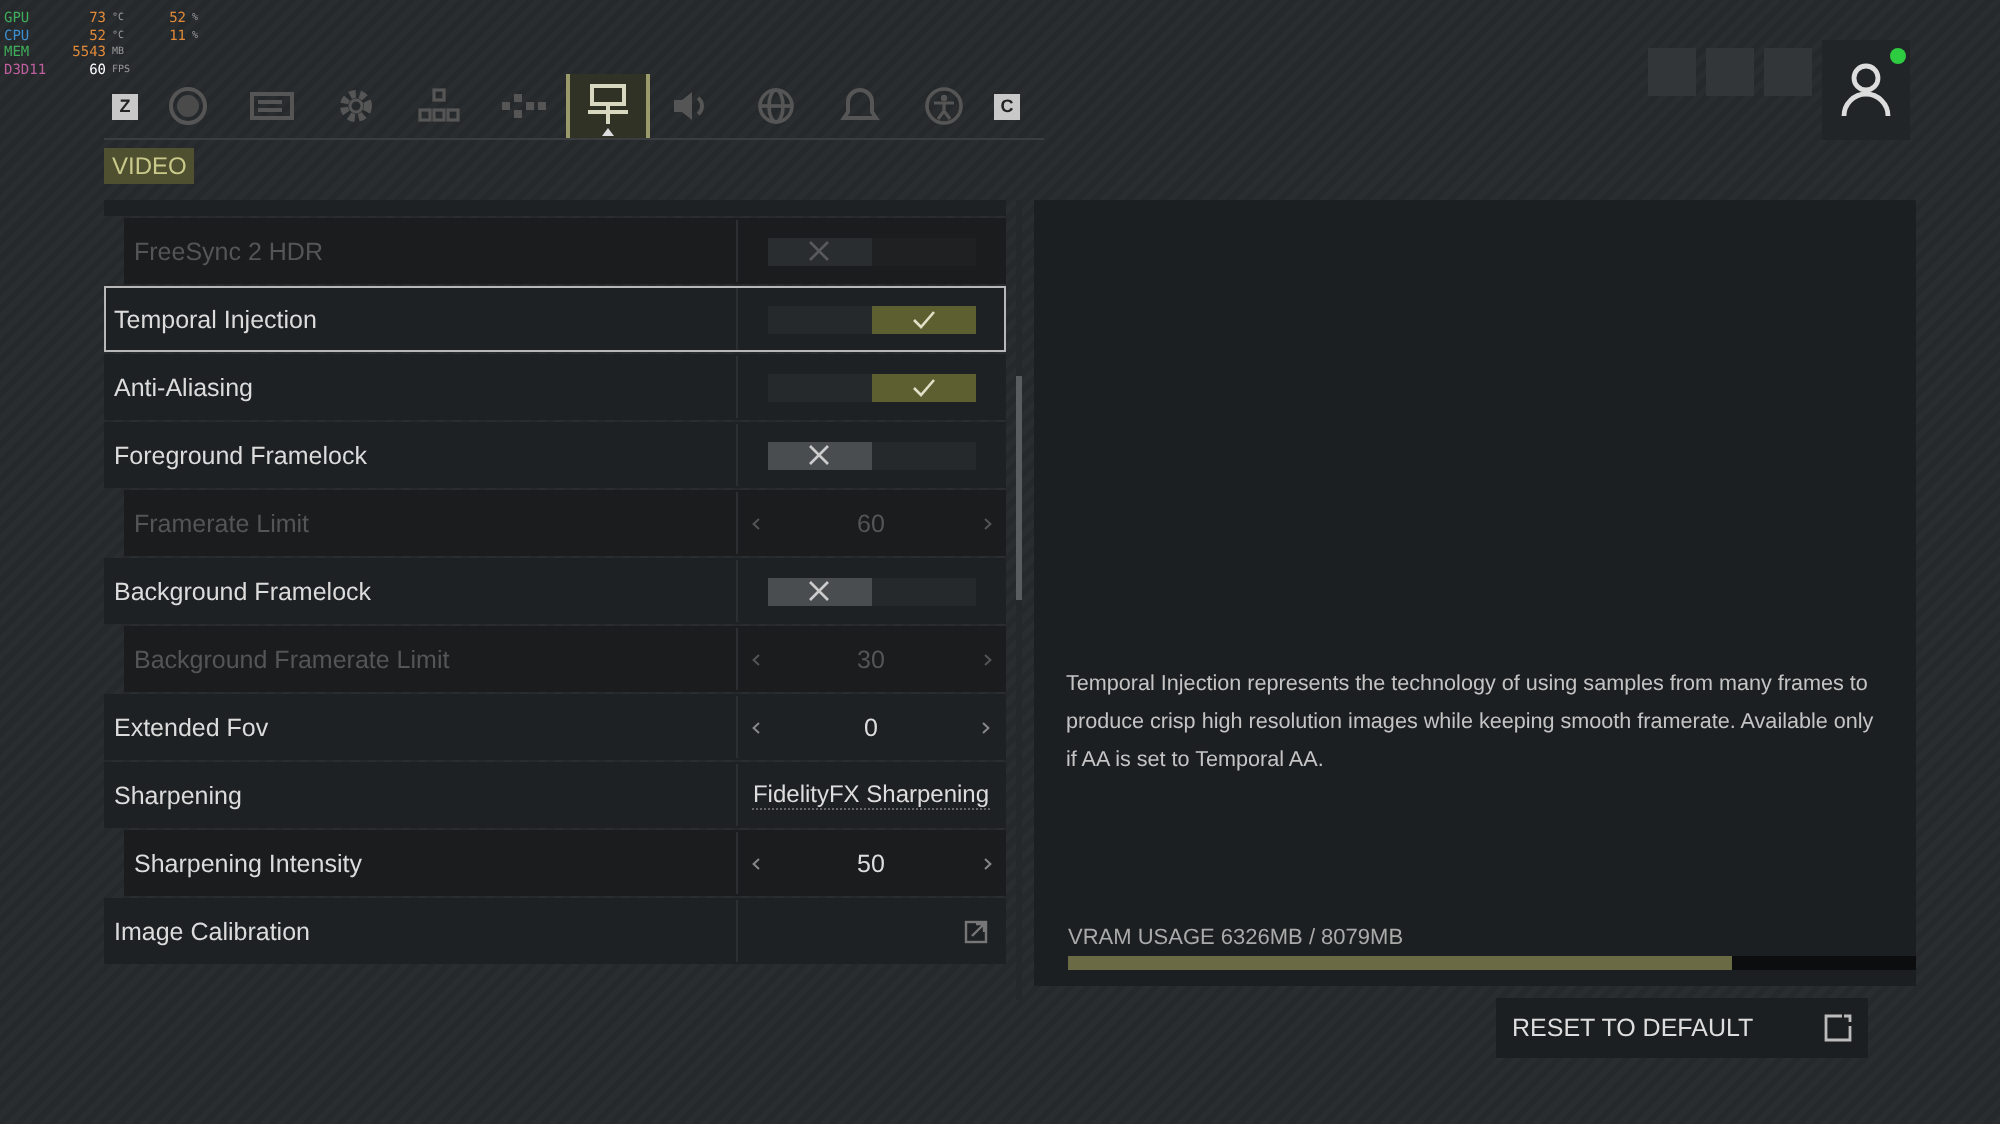 This screenshot has width=2000, height=1124. What do you see at coordinates (243, 591) in the screenshot?
I see `setting-label: Background Framelock` at bounding box center [243, 591].